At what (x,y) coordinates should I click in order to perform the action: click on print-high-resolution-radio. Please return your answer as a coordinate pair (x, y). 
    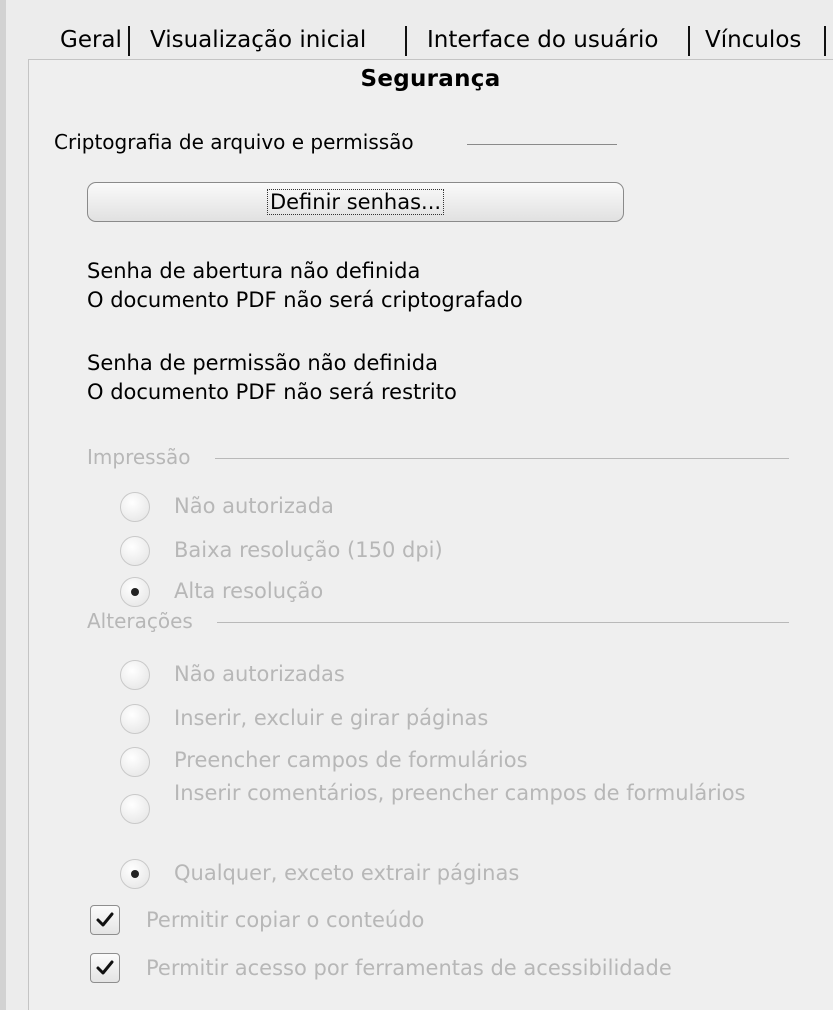
    Looking at the image, I should click on (135, 592).